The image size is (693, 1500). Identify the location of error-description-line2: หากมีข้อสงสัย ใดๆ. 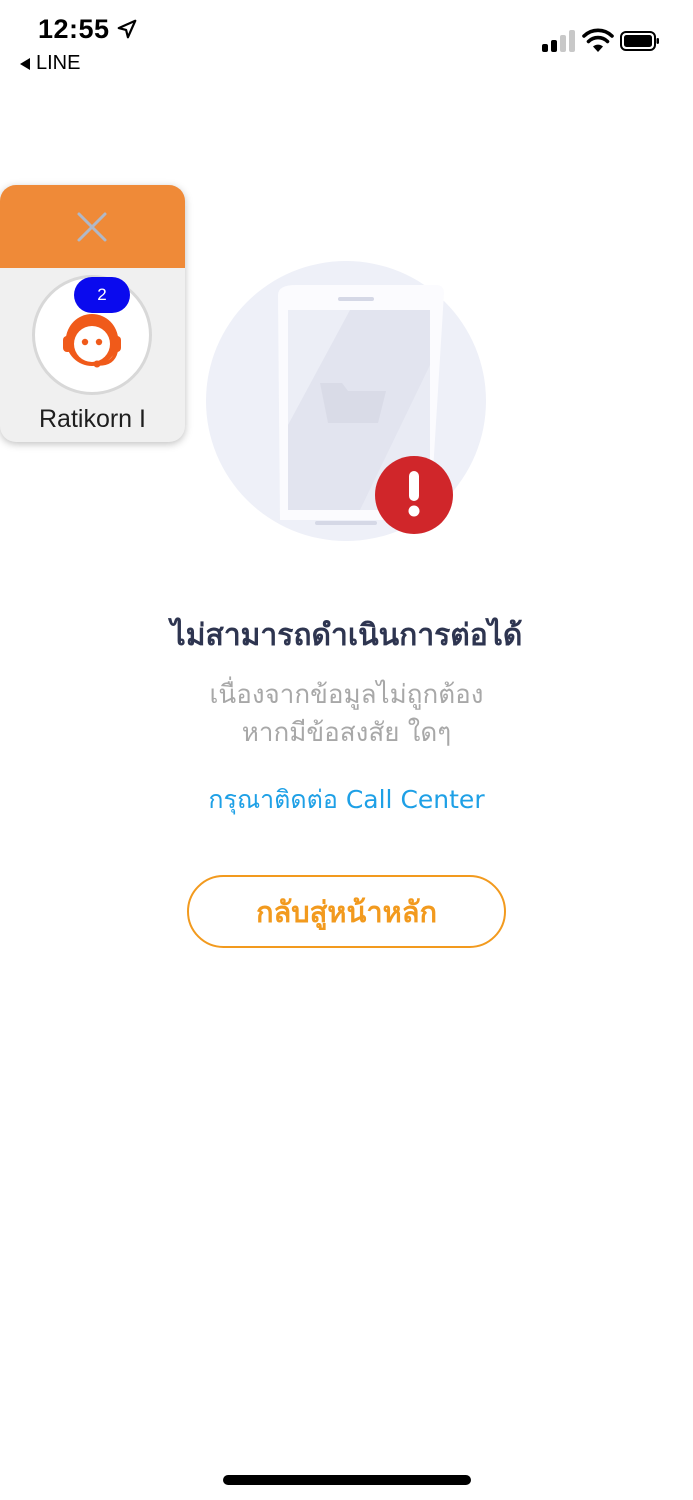
(346, 733).